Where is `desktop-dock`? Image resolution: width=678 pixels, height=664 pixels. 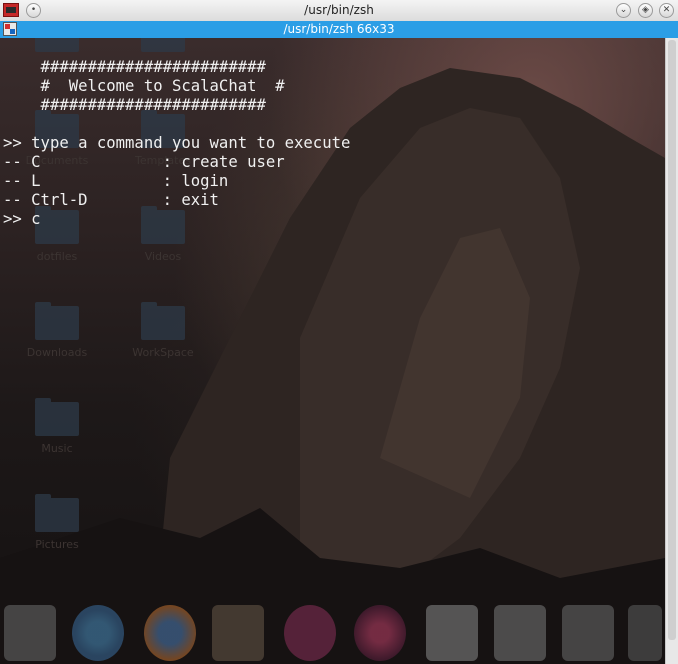
desktop-dock is located at coordinates (332, 631).